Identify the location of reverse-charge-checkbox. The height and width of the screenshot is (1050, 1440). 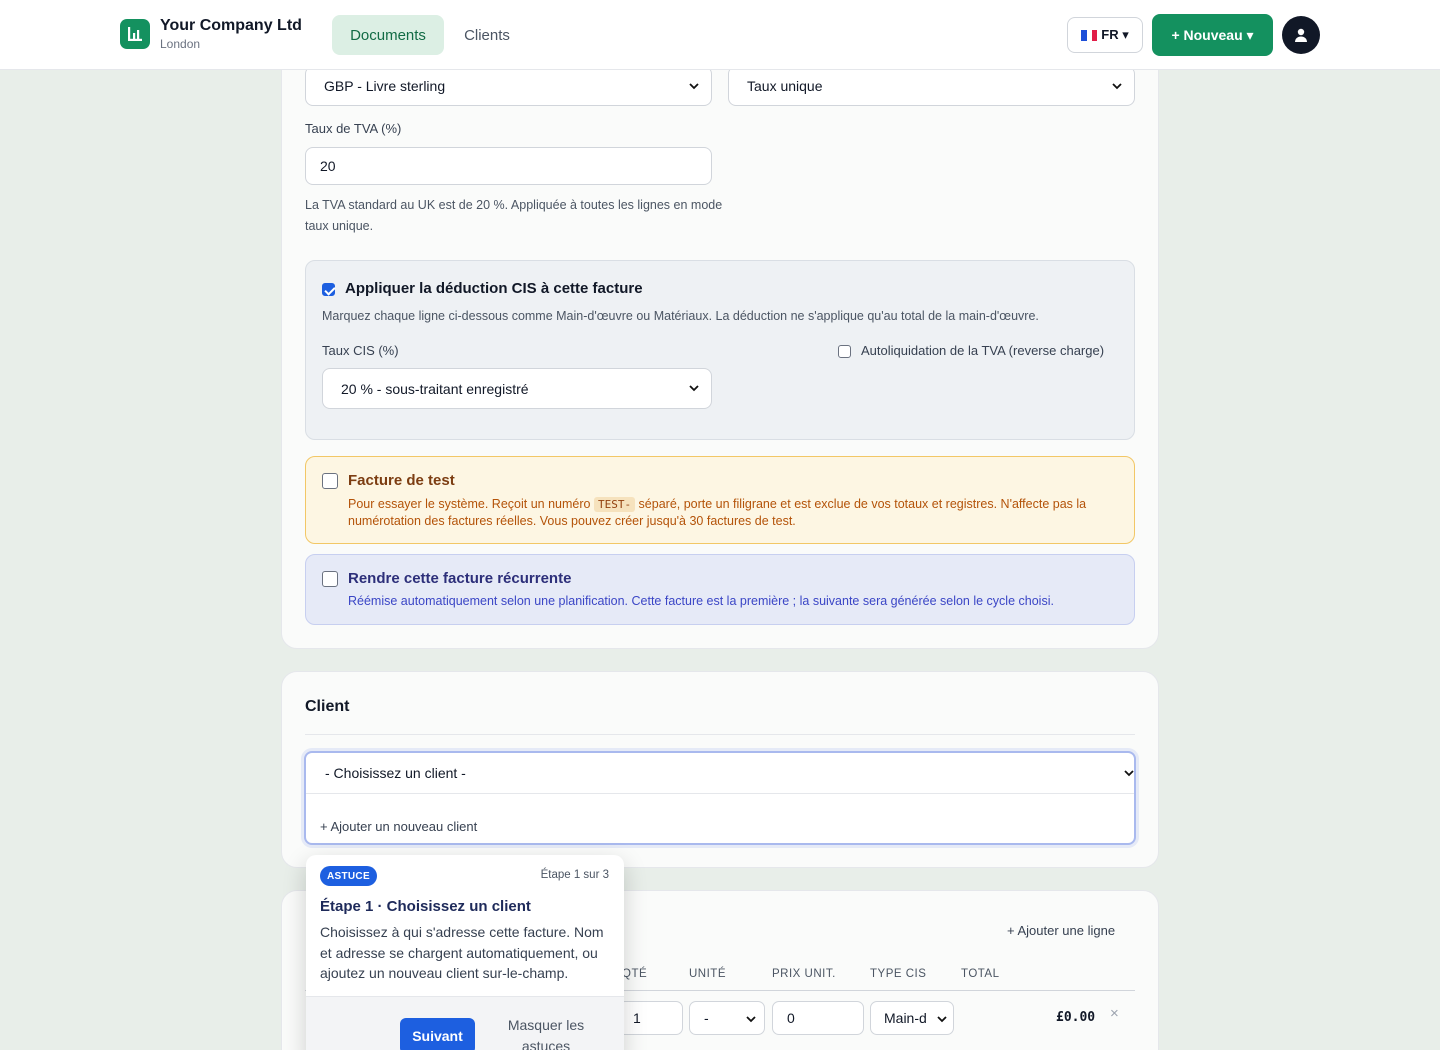
(844, 351).